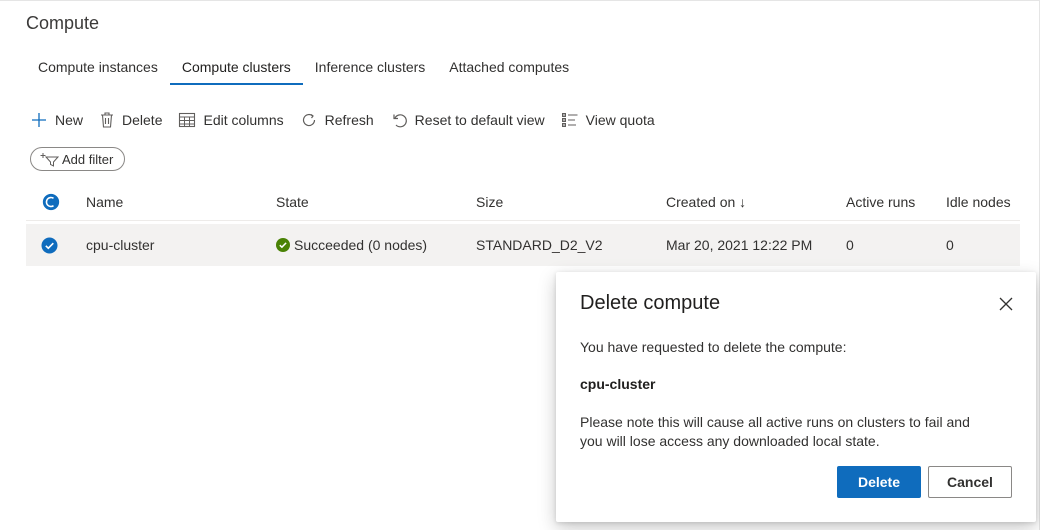 The width and height of the screenshot is (1040, 530). What do you see at coordinates (187, 120) in the screenshot?
I see `table-columns-icon` at bounding box center [187, 120].